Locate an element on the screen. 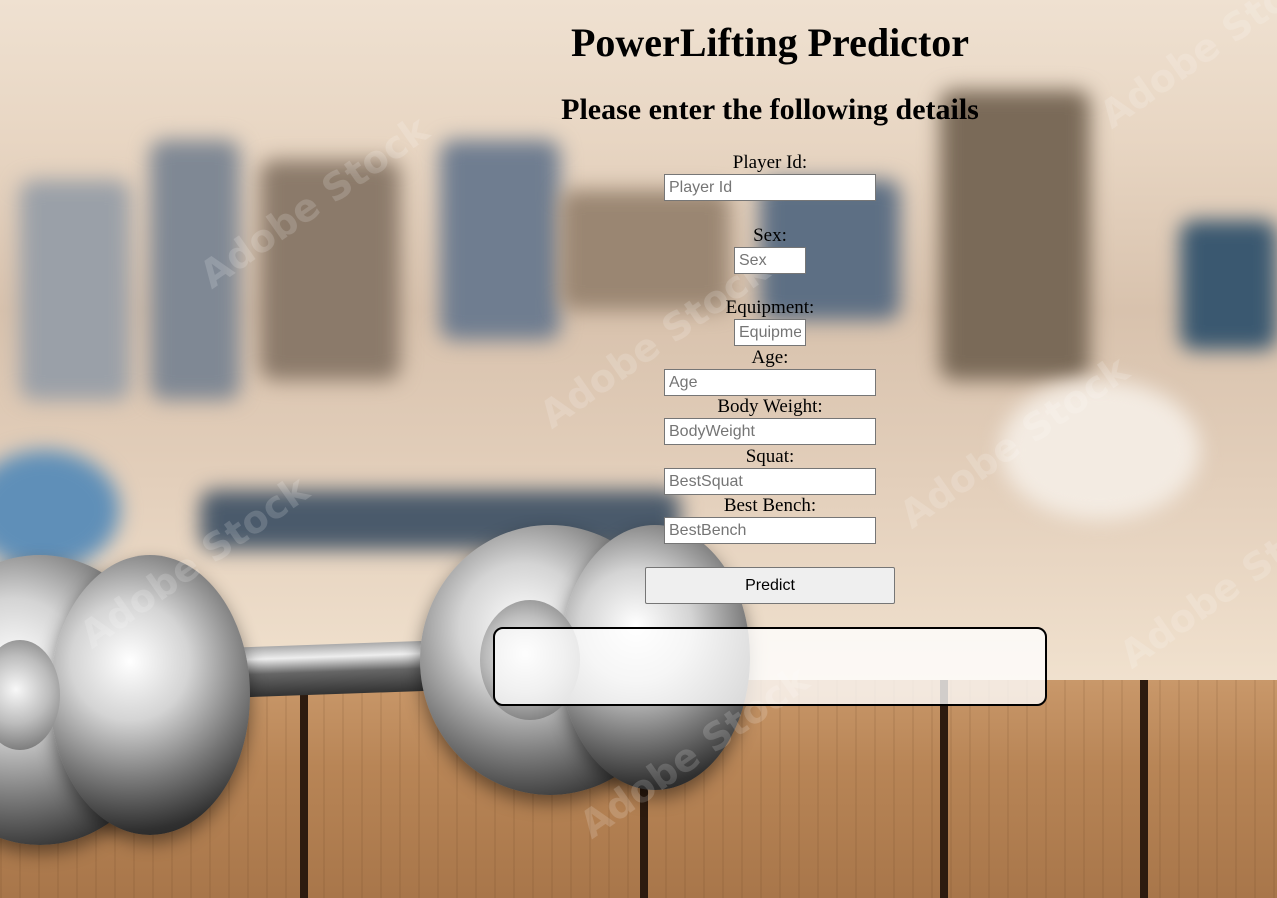  prediction-result-box is located at coordinates (770, 666).